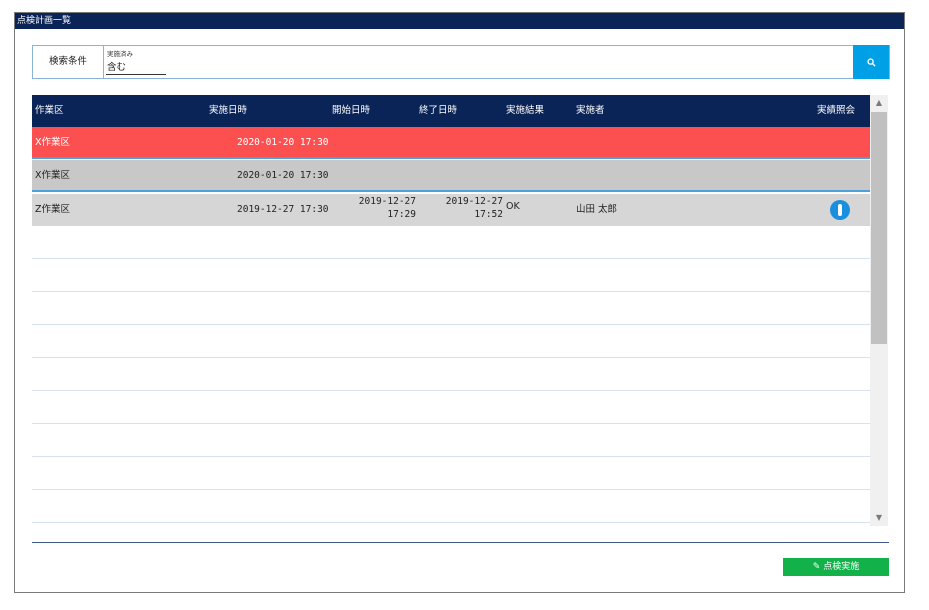  I want to click on scroll-up-icon: ▲, so click(879, 102).